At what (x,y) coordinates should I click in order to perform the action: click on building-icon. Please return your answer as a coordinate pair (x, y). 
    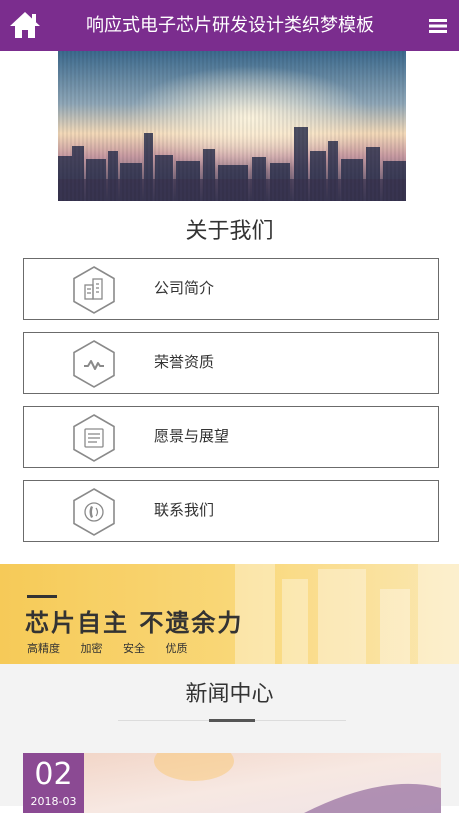
    Looking at the image, I should click on (94, 290).